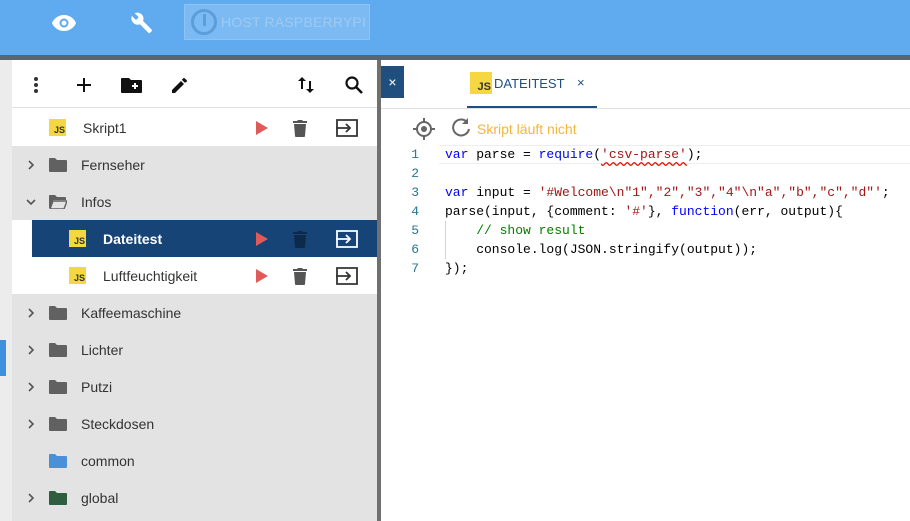 This screenshot has width=910, height=521. I want to click on tab-close-icon: ×, so click(581, 82).